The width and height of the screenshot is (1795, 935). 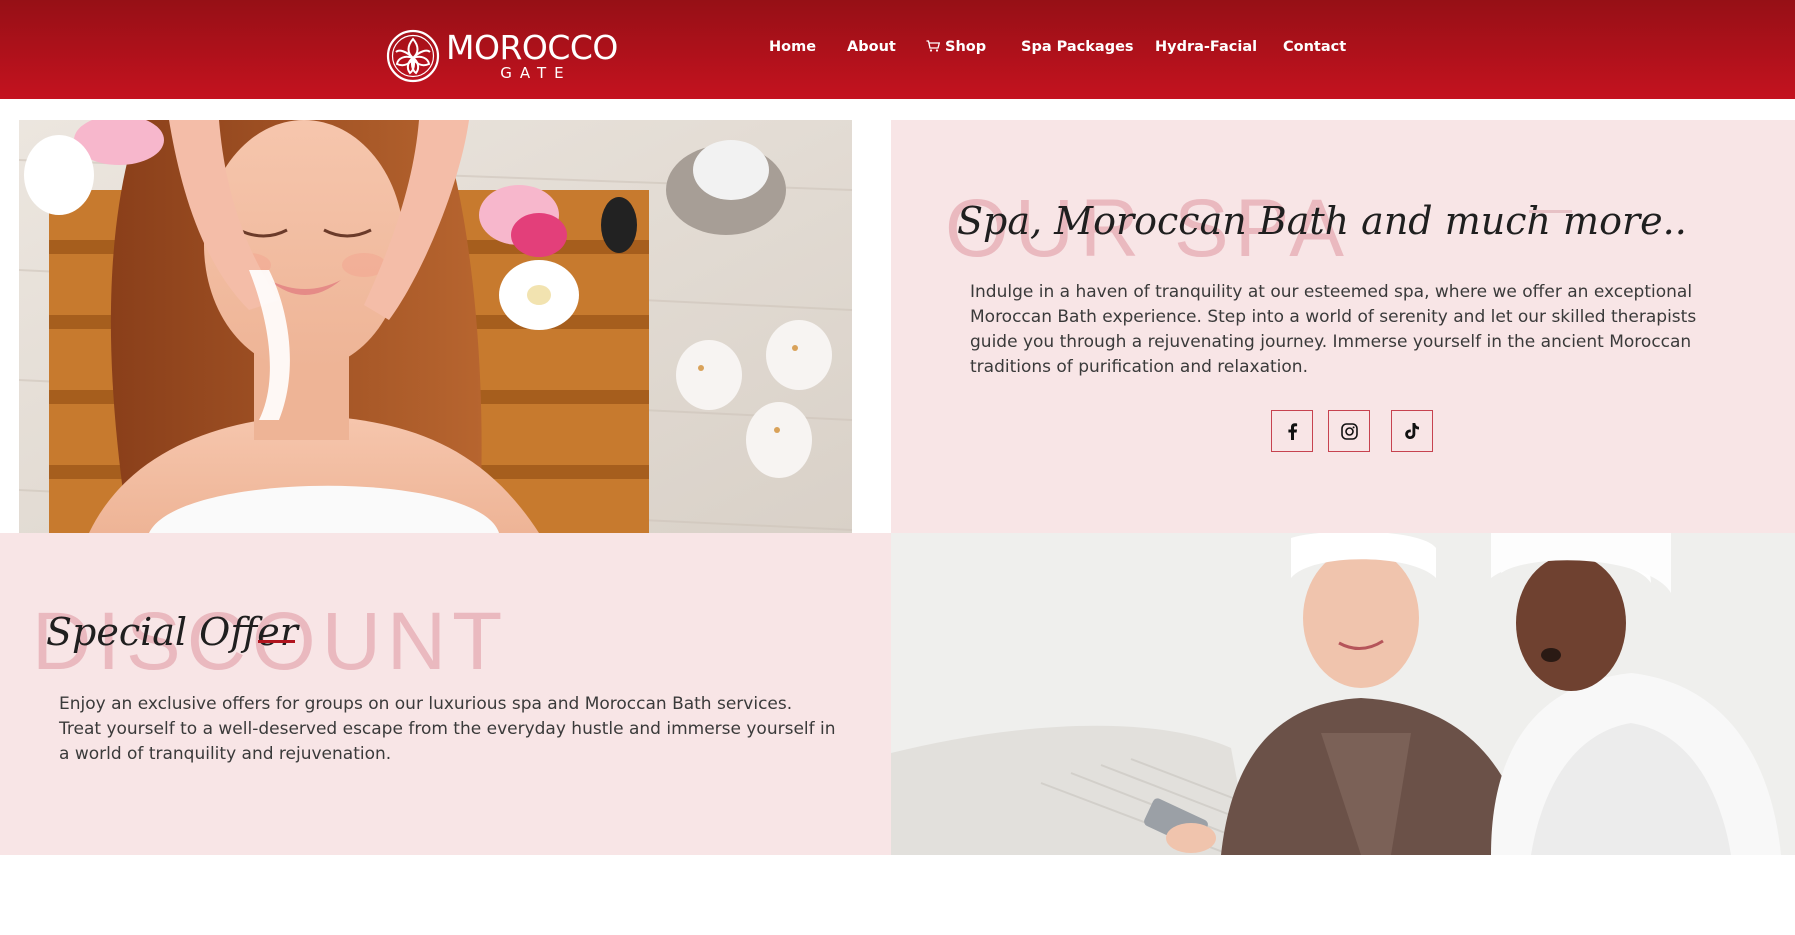 What do you see at coordinates (1314, 47) in the screenshot?
I see `nav-contact: Contact` at bounding box center [1314, 47].